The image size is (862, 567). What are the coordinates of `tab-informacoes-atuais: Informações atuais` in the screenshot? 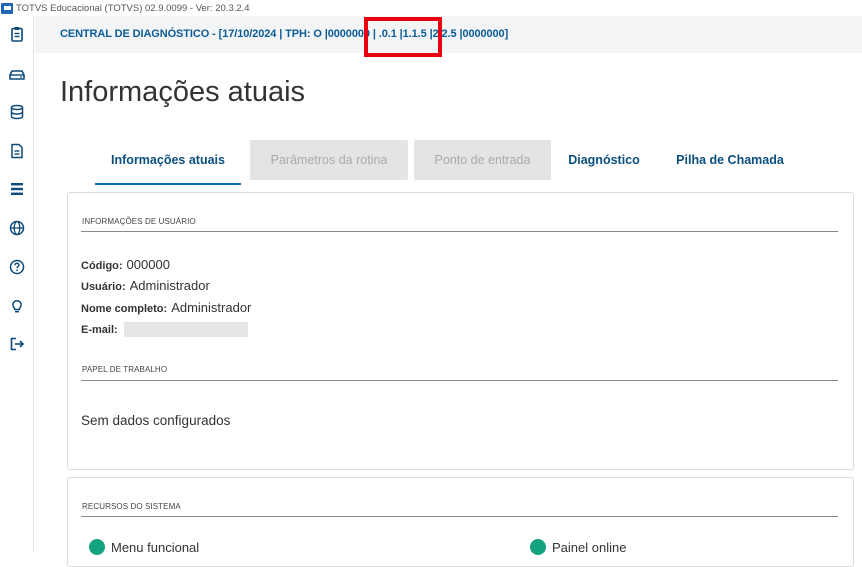 It's located at (168, 162).